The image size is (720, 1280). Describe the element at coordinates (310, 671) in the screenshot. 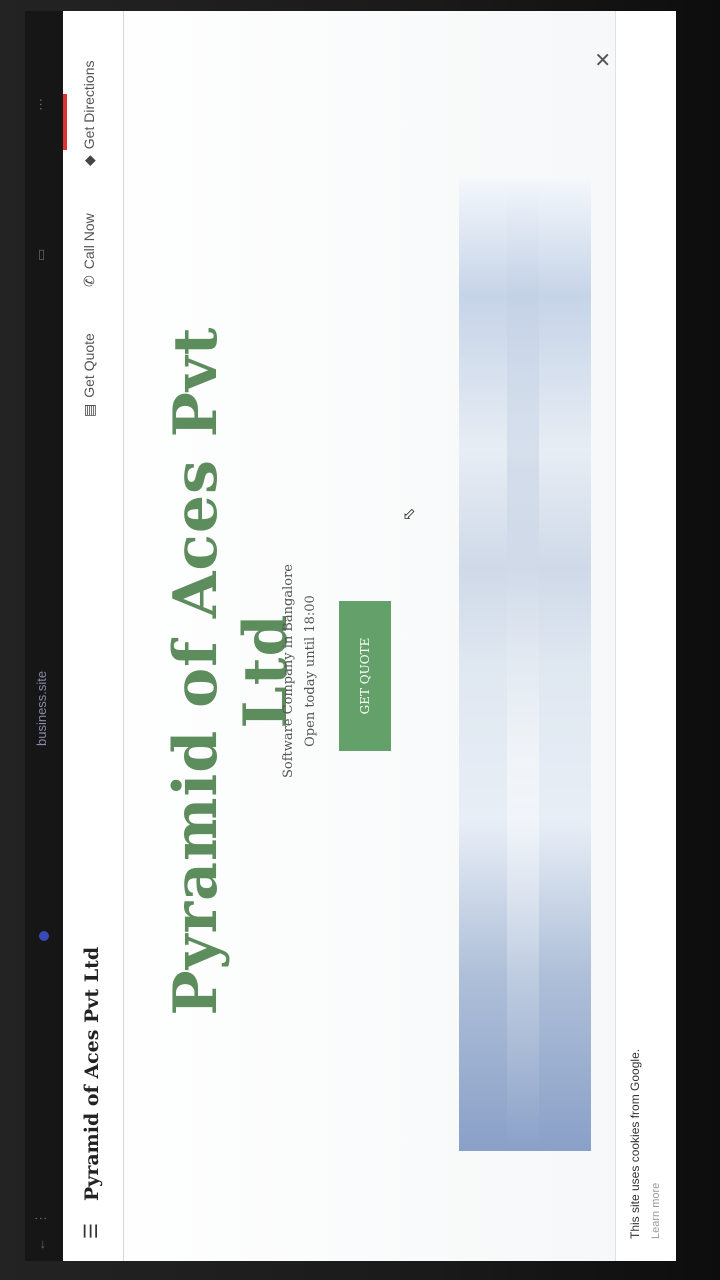

I see `opening-hours: Open today until 18:00` at that location.